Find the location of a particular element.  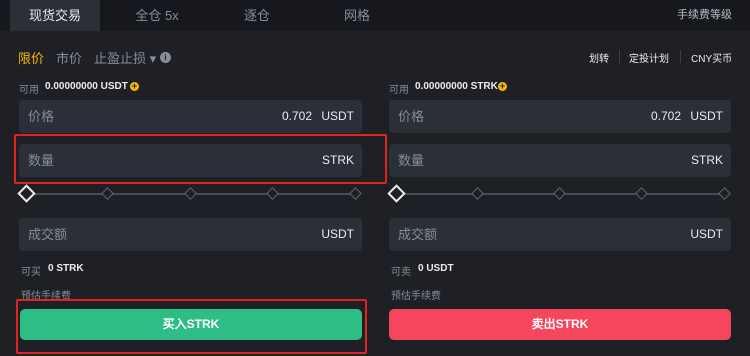

recurring-plan-link: 定投计划 is located at coordinates (649, 57).